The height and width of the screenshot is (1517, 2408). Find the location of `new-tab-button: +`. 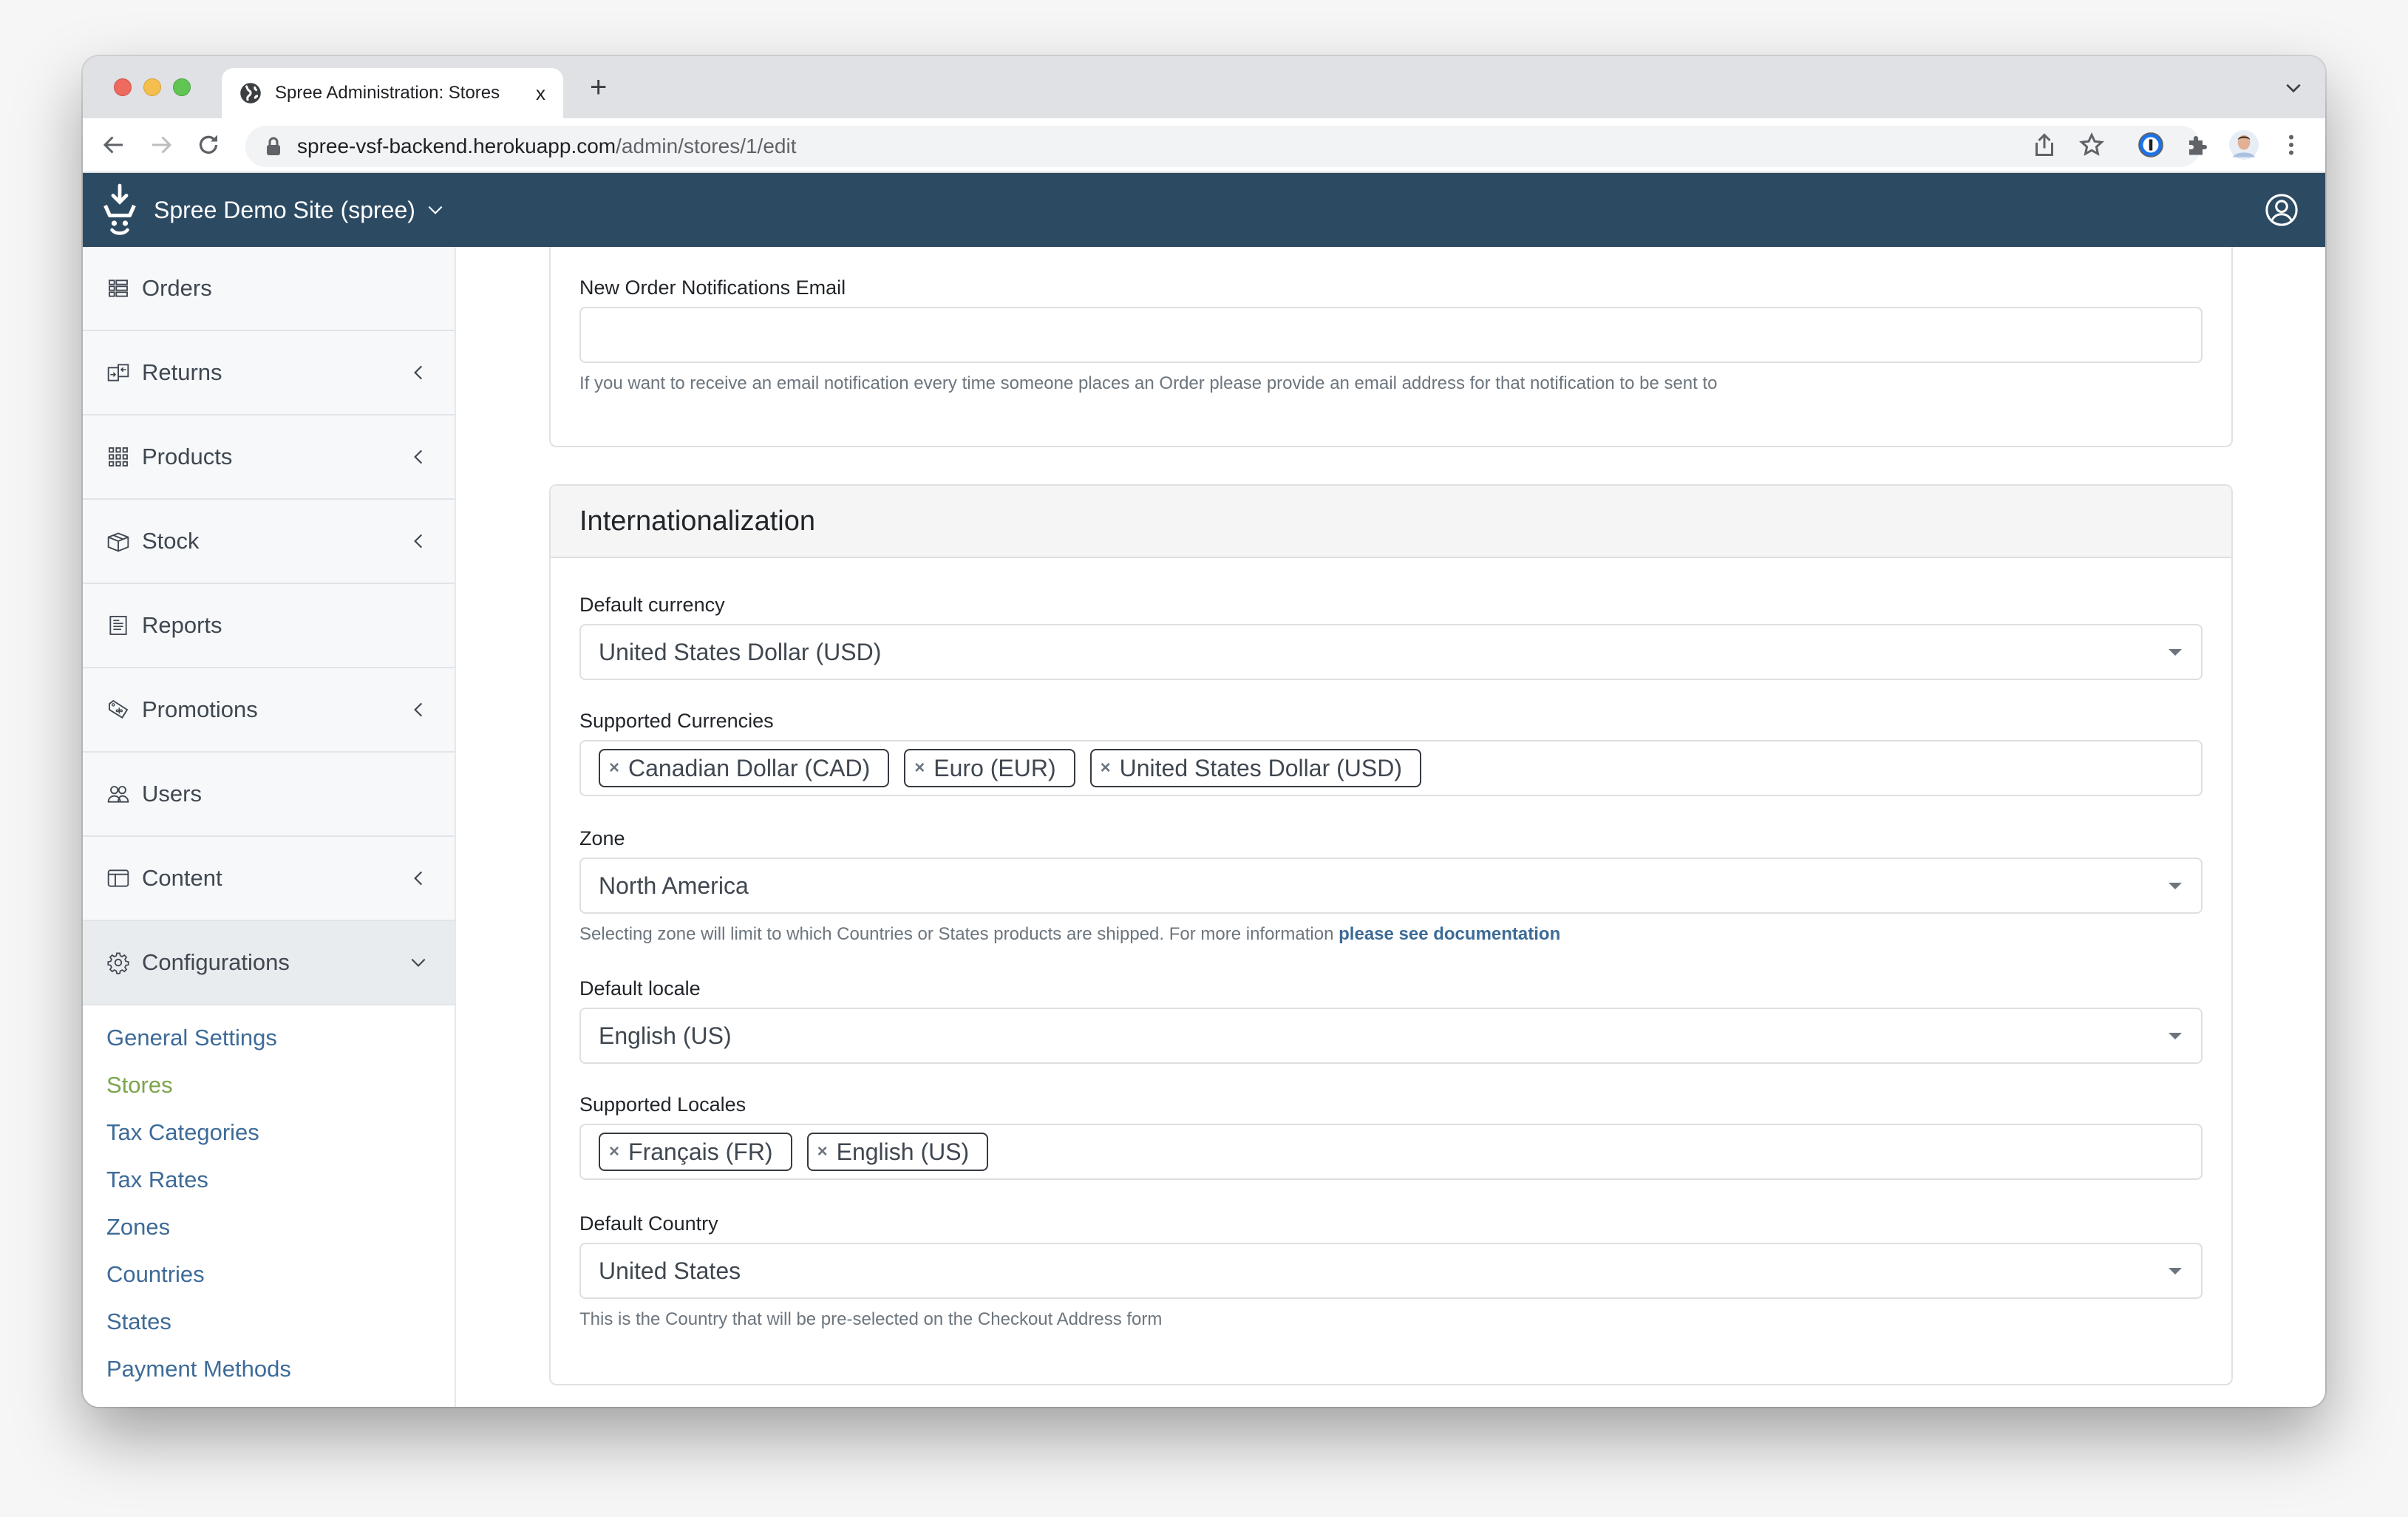

new-tab-button: + is located at coordinates (598, 87).